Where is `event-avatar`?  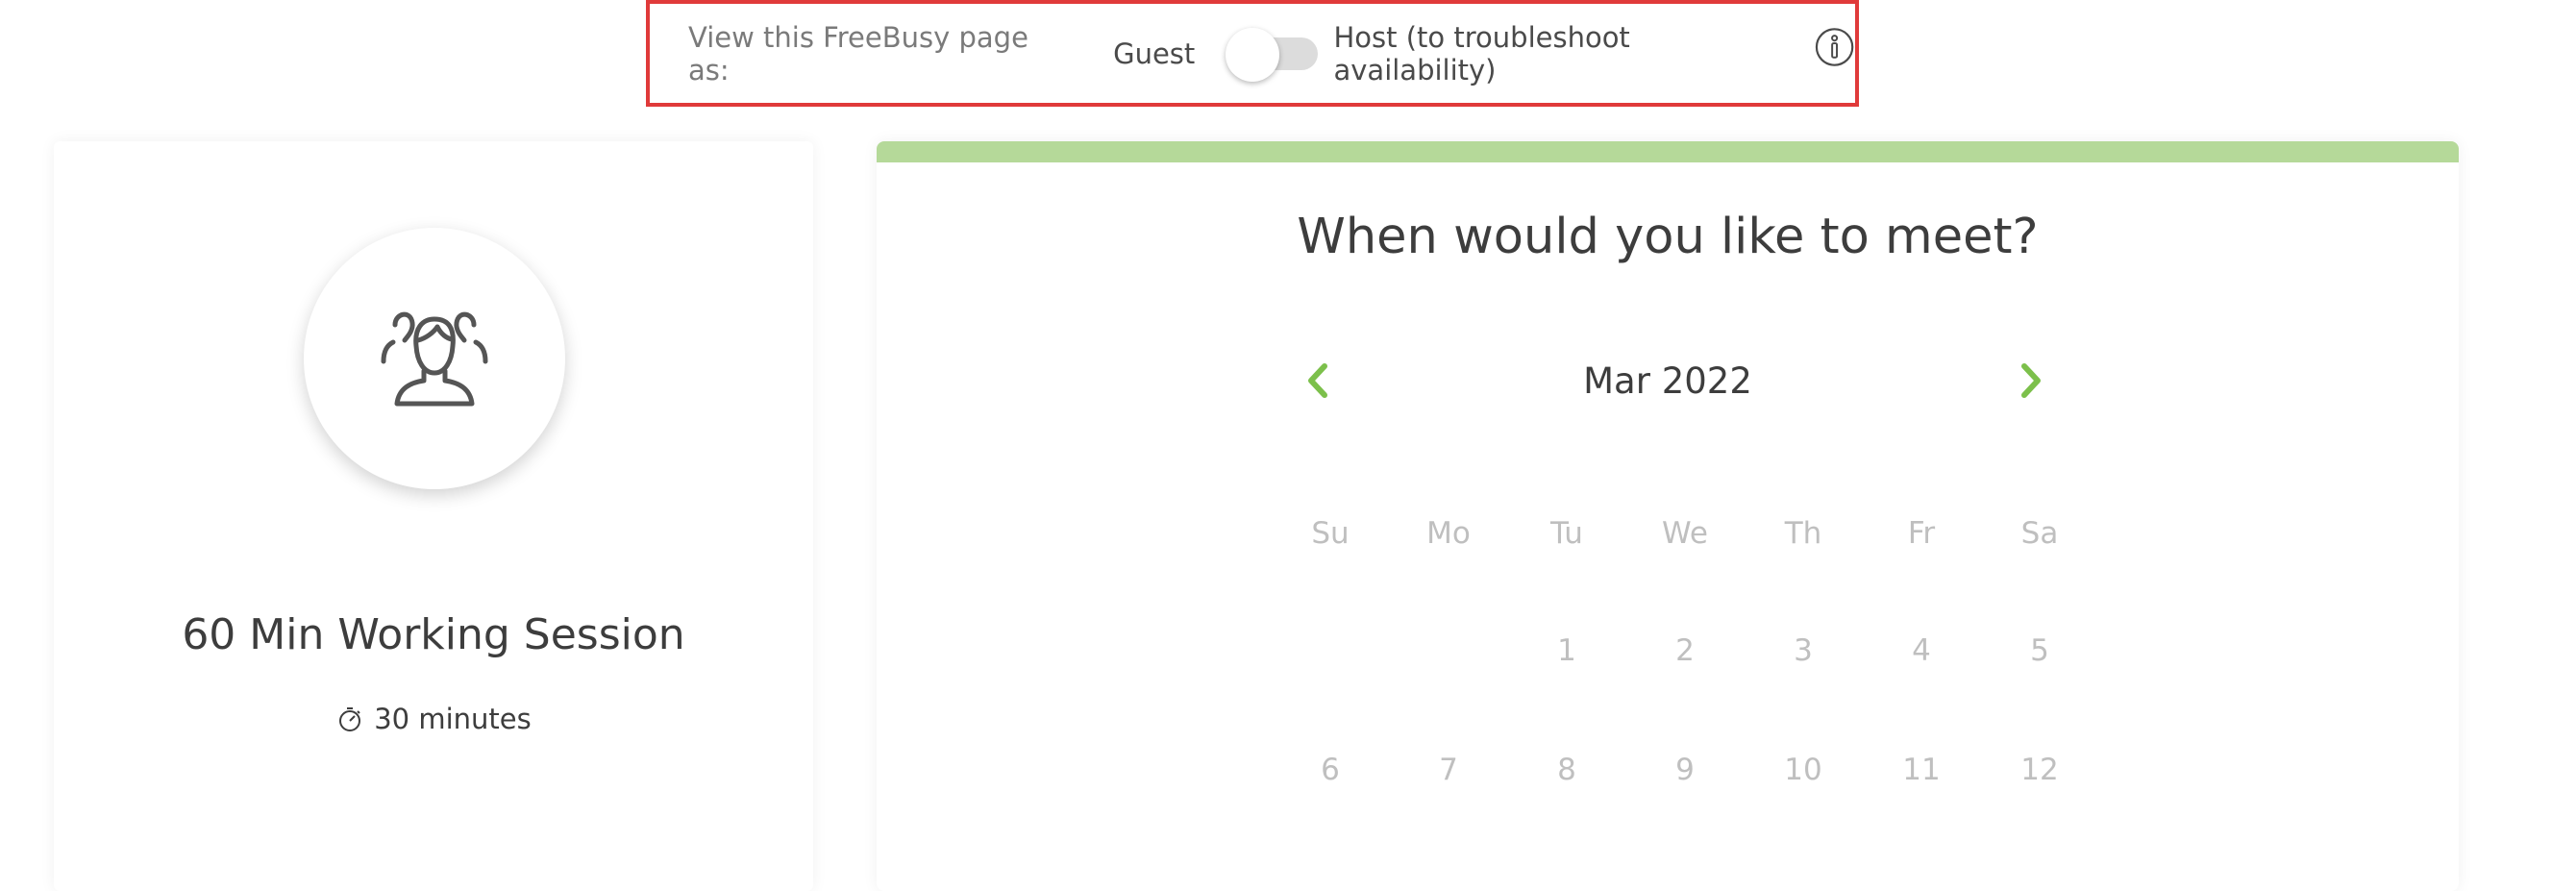
event-avatar is located at coordinates (434, 358).